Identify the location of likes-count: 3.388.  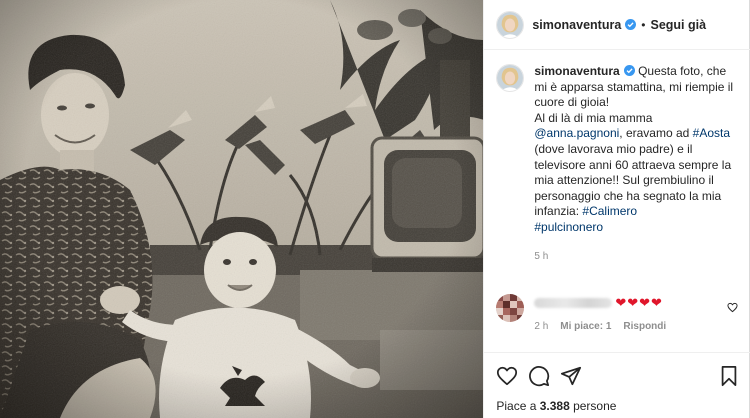
(554, 406).